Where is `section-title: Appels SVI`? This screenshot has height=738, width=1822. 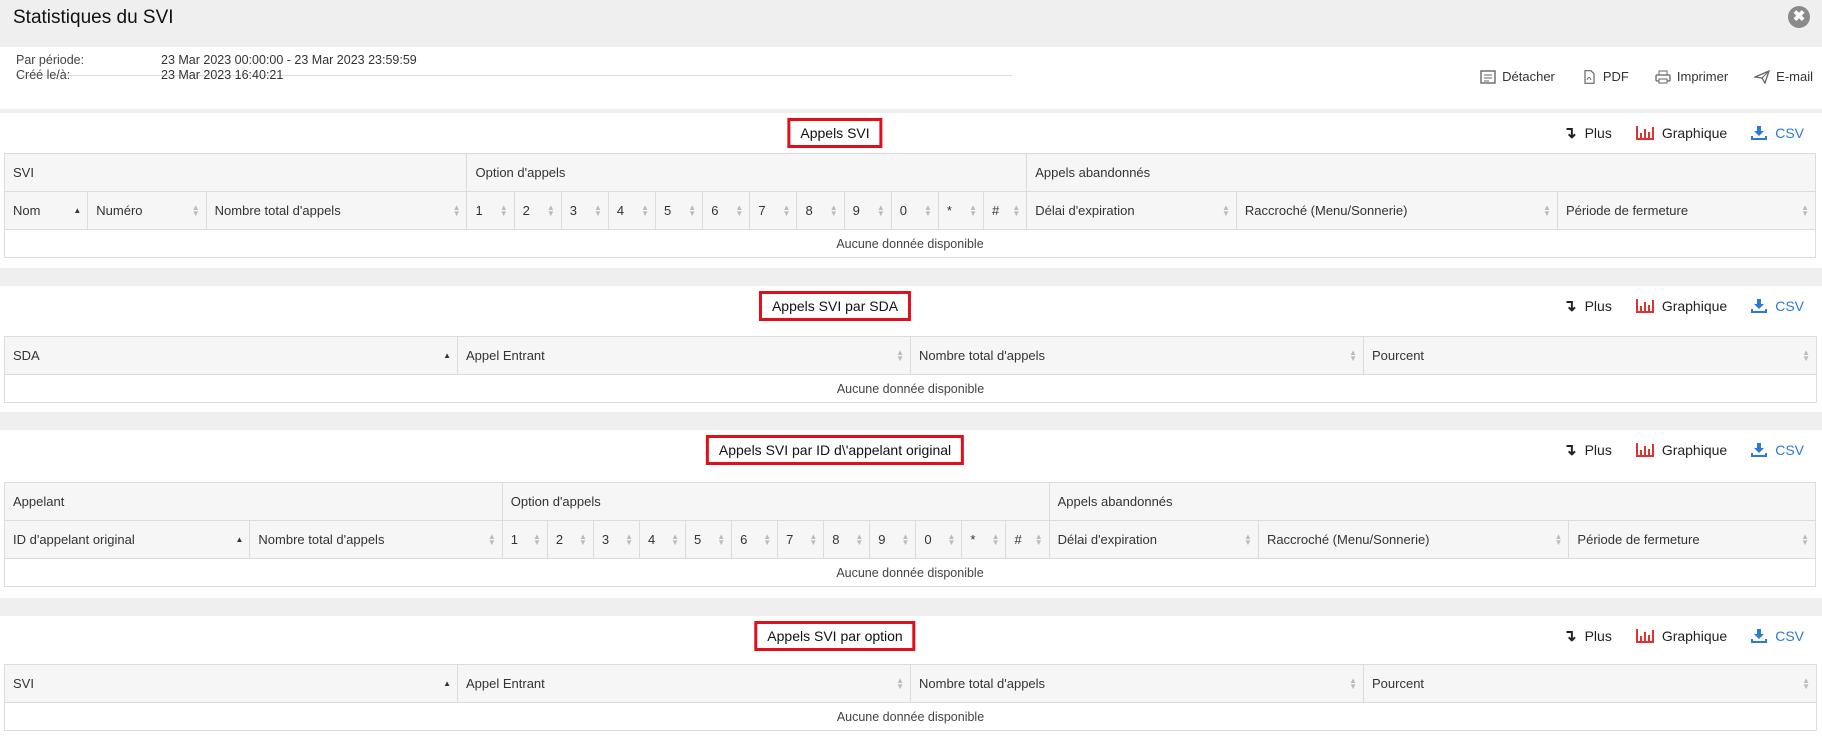
section-title: Appels SVI is located at coordinates (835, 133).